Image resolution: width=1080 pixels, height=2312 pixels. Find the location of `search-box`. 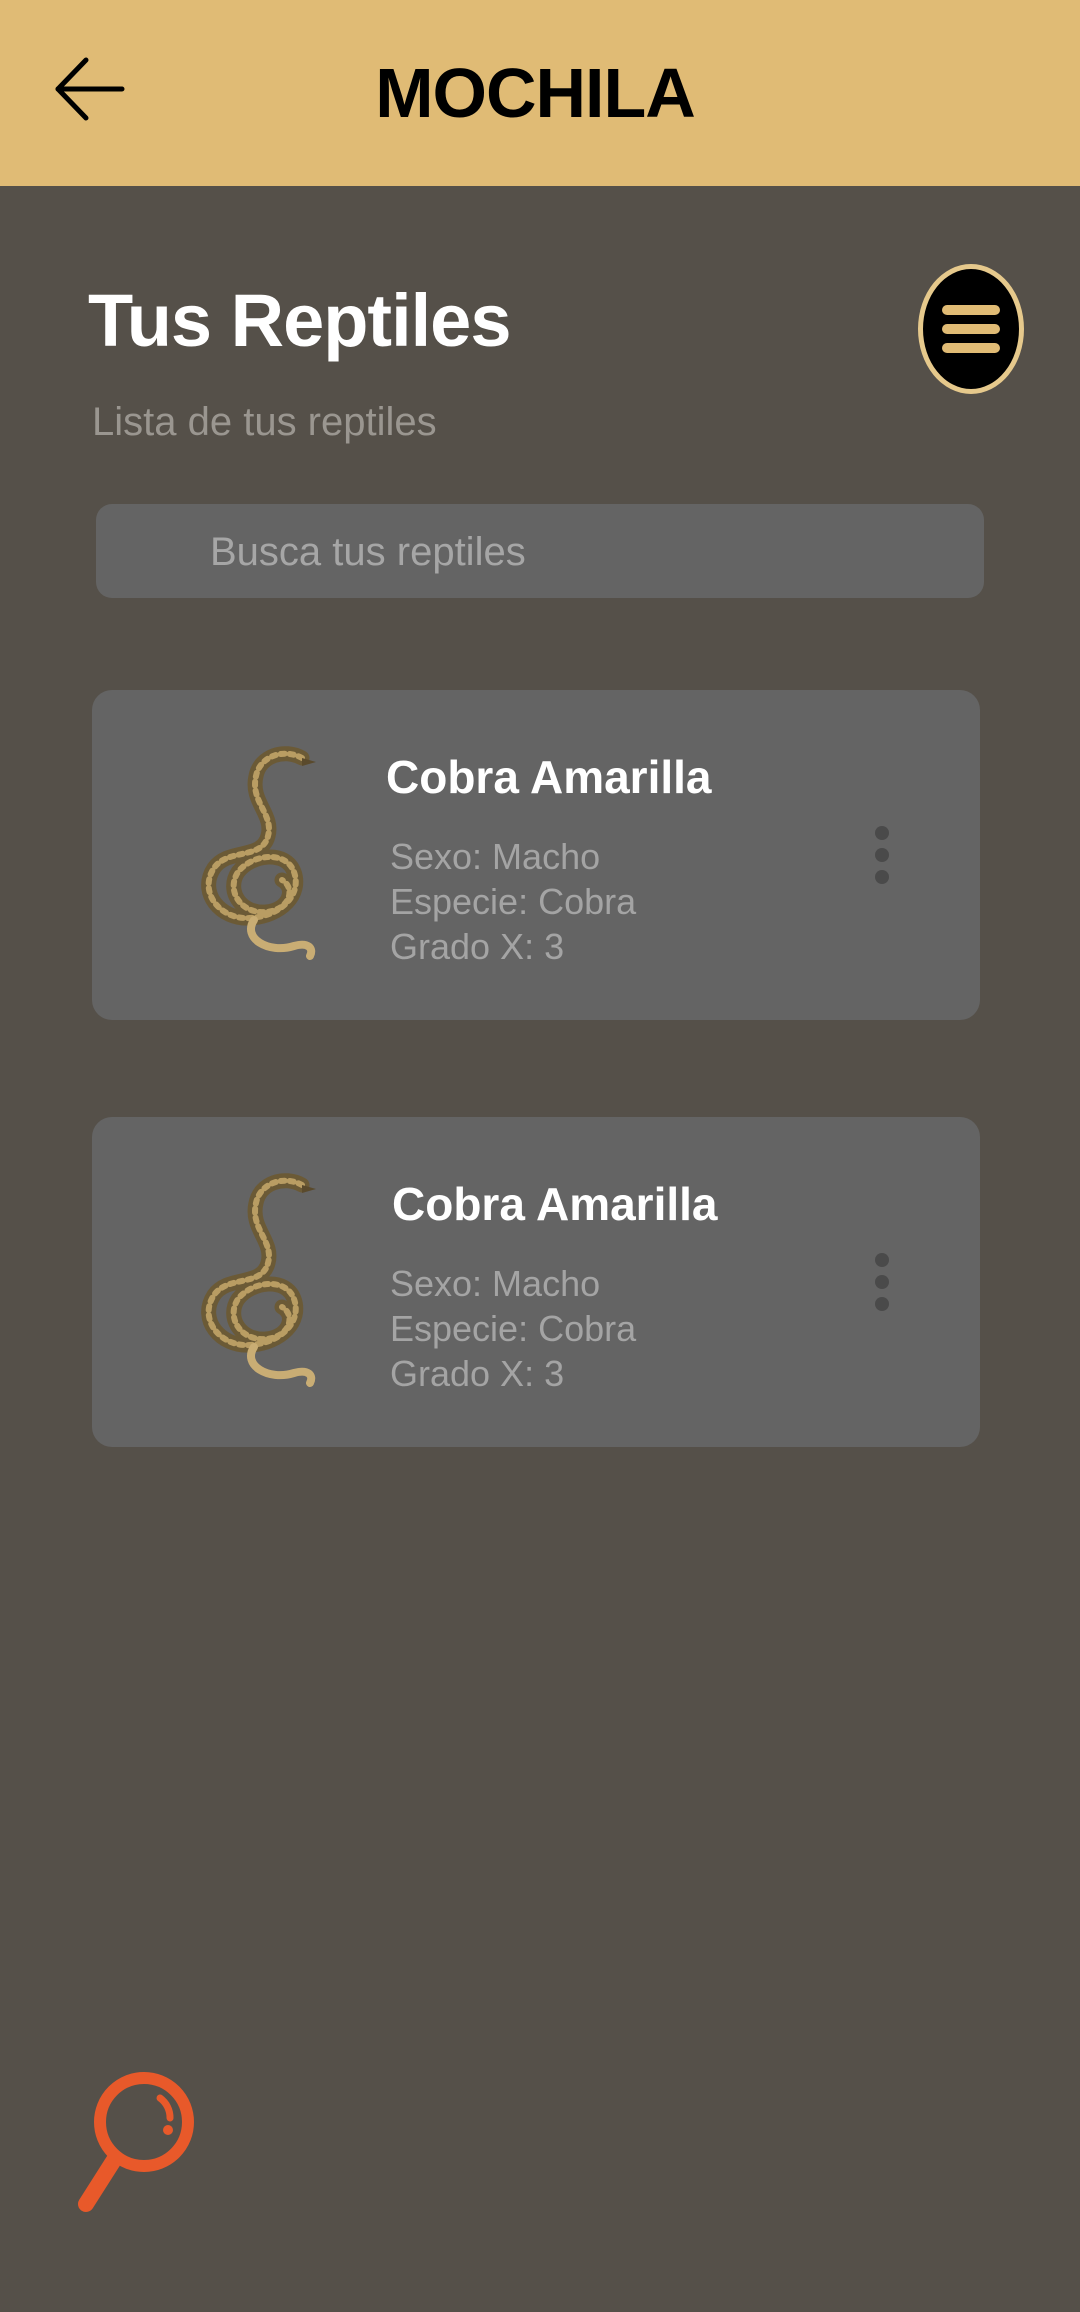

search-box is located at coordinates (540, 552).